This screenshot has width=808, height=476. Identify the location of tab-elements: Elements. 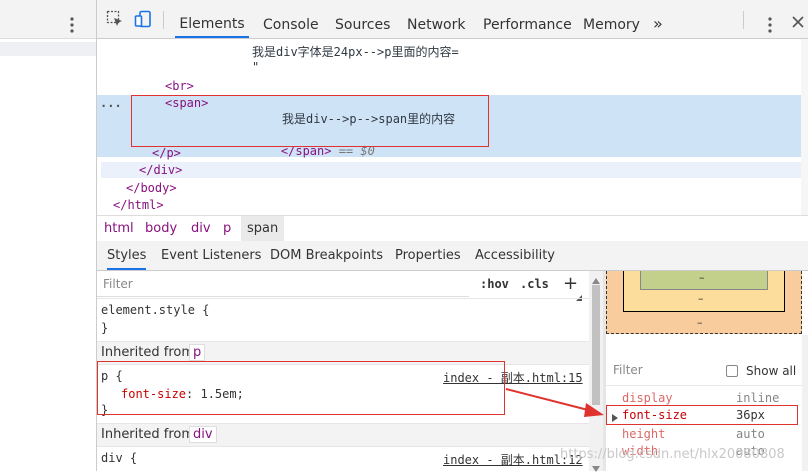
(212, 19).